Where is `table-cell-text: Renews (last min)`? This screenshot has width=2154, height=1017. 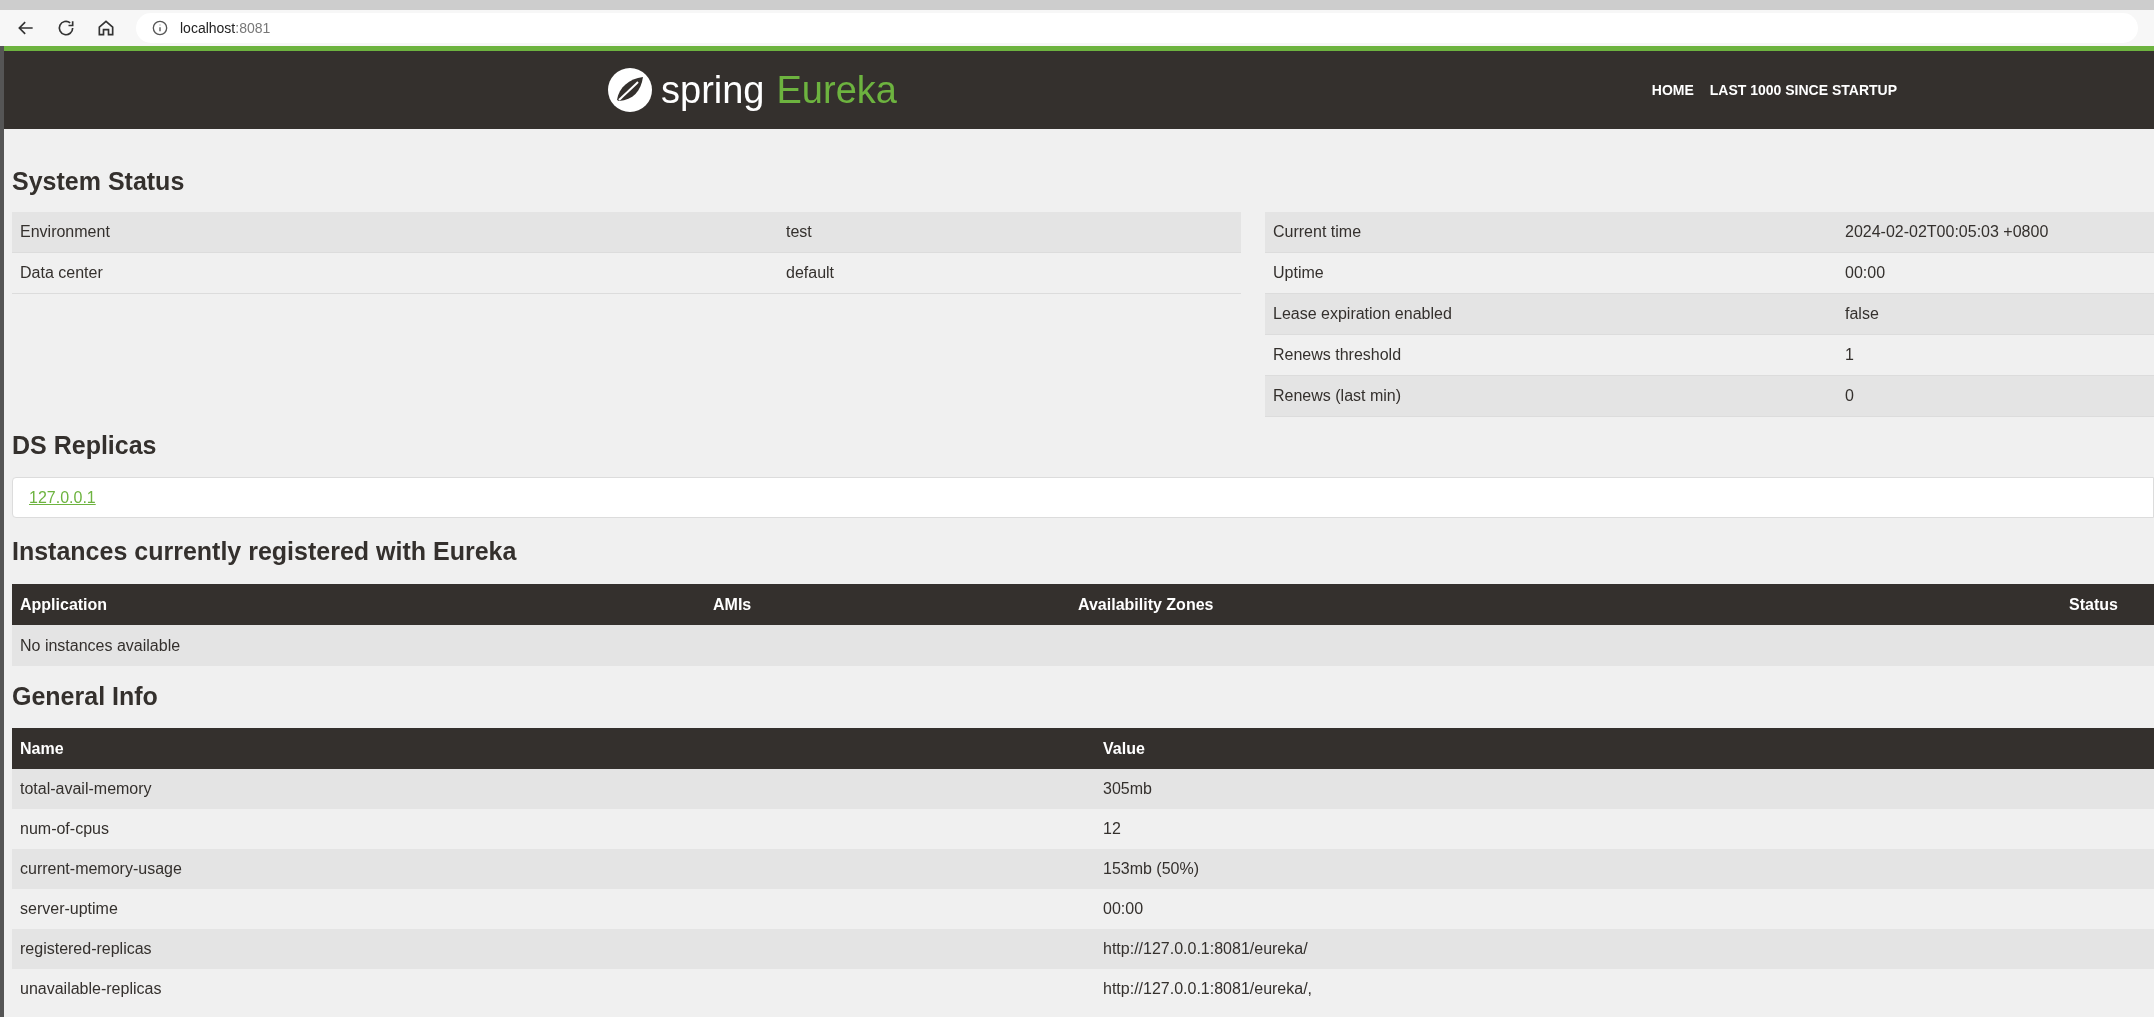
table-cell-text: Renews (last min) is located at coordinates (1337, 396).